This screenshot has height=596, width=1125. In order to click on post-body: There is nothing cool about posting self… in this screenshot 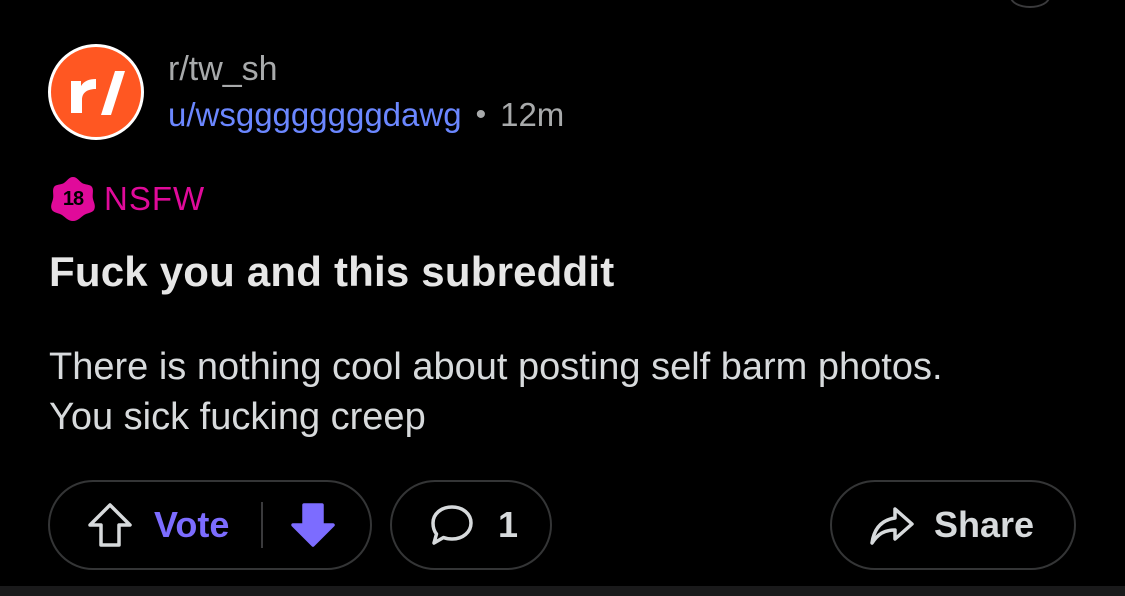, I will do `click(509, 392)`.